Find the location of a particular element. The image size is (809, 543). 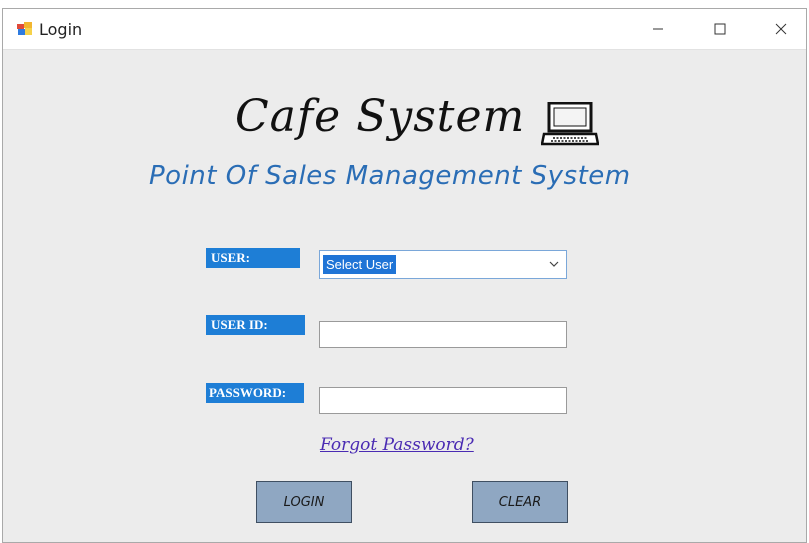

maximize-button is located at coordinates (720, 29).